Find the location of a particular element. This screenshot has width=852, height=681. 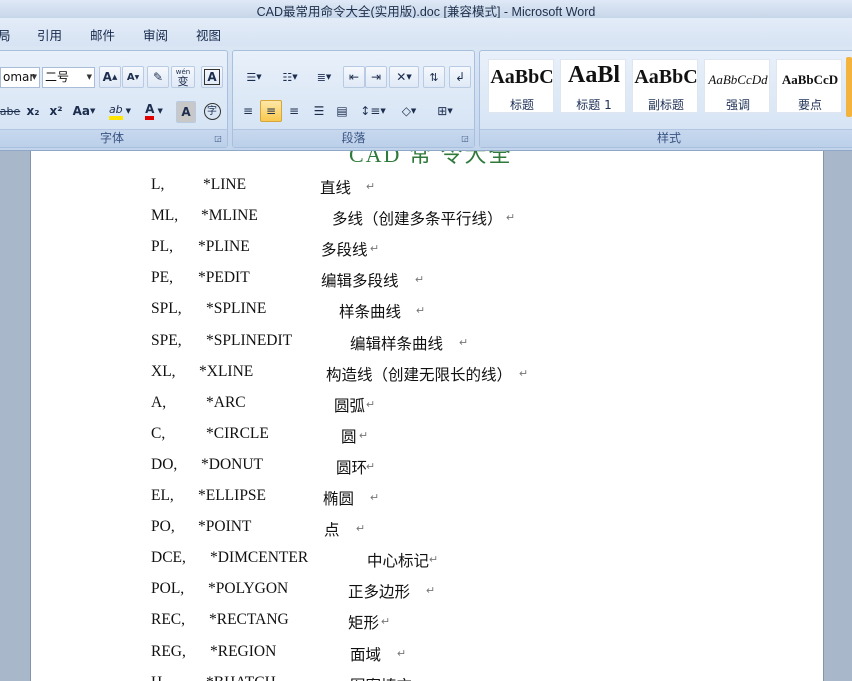

align-center-button: ≡ is located at coordinates (271, 111).